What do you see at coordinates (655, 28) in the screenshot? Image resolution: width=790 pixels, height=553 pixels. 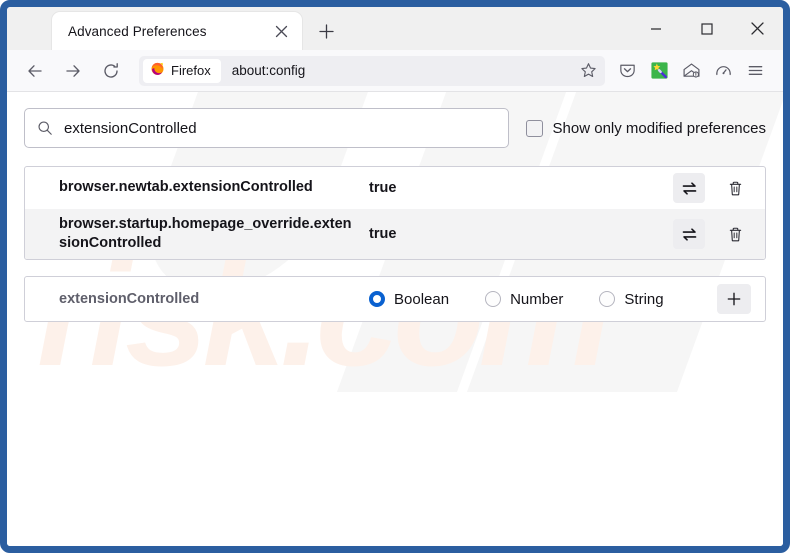 I see `minimize-icon` at bounding box center [655, 28].